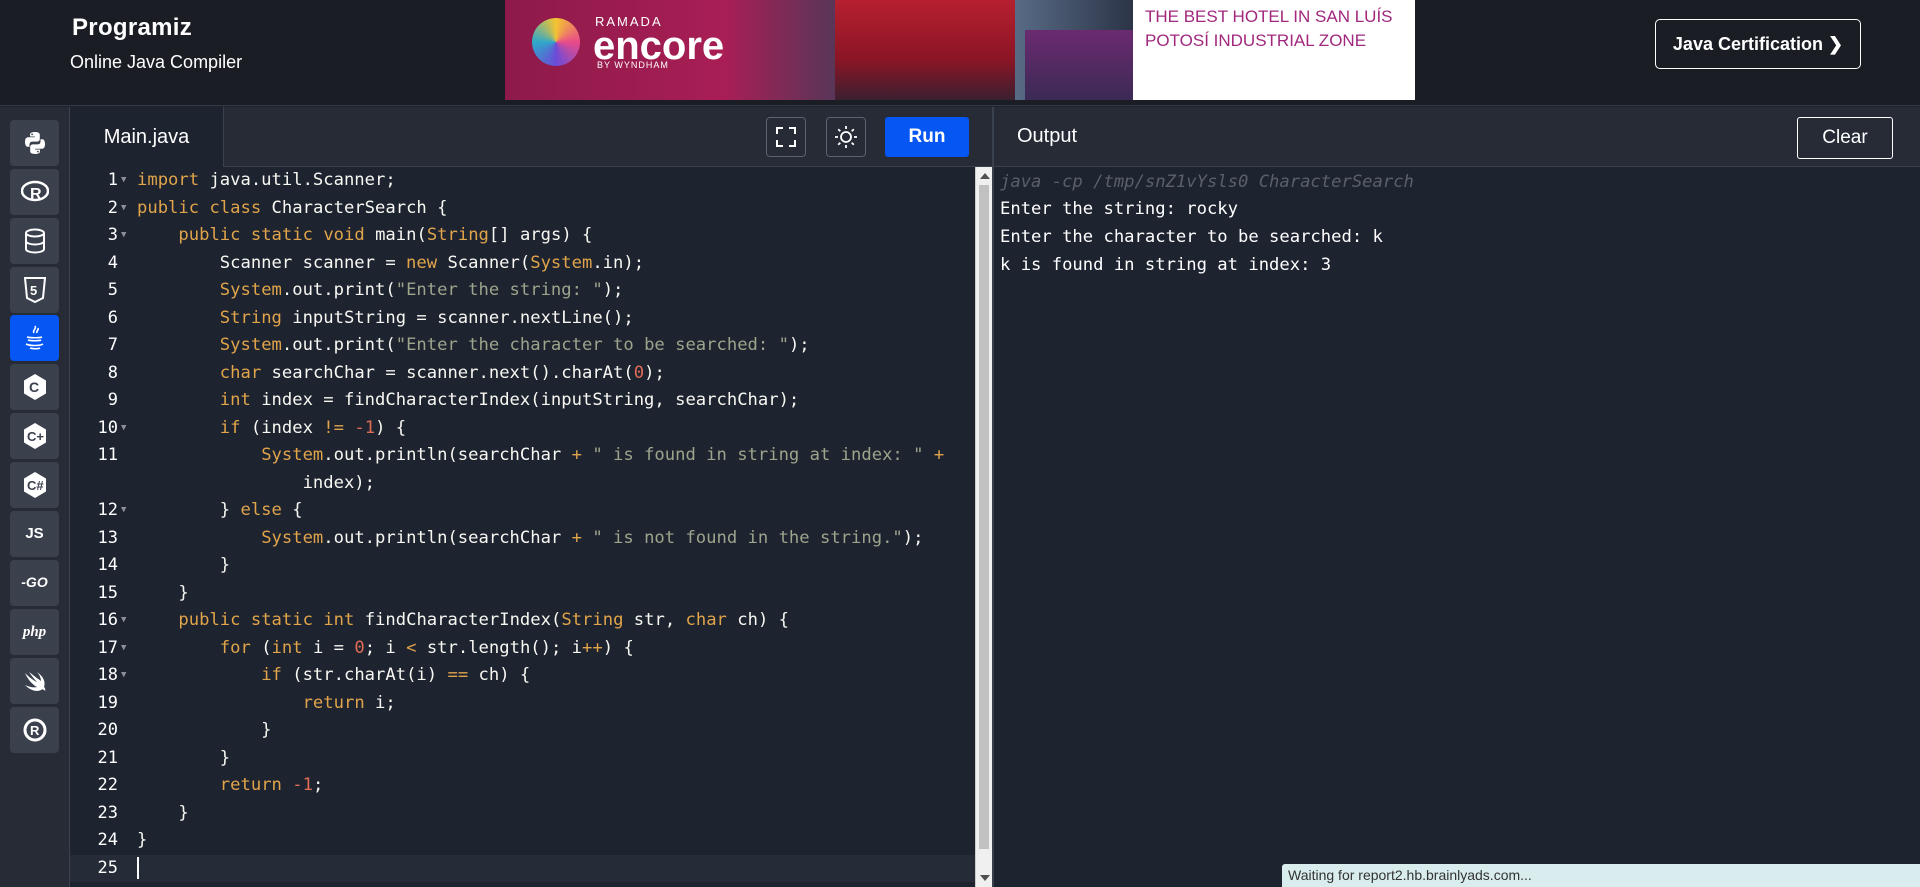 This screenshot has width=1920, height=887. I want to click on code-line: 24}, so click(522, 841).